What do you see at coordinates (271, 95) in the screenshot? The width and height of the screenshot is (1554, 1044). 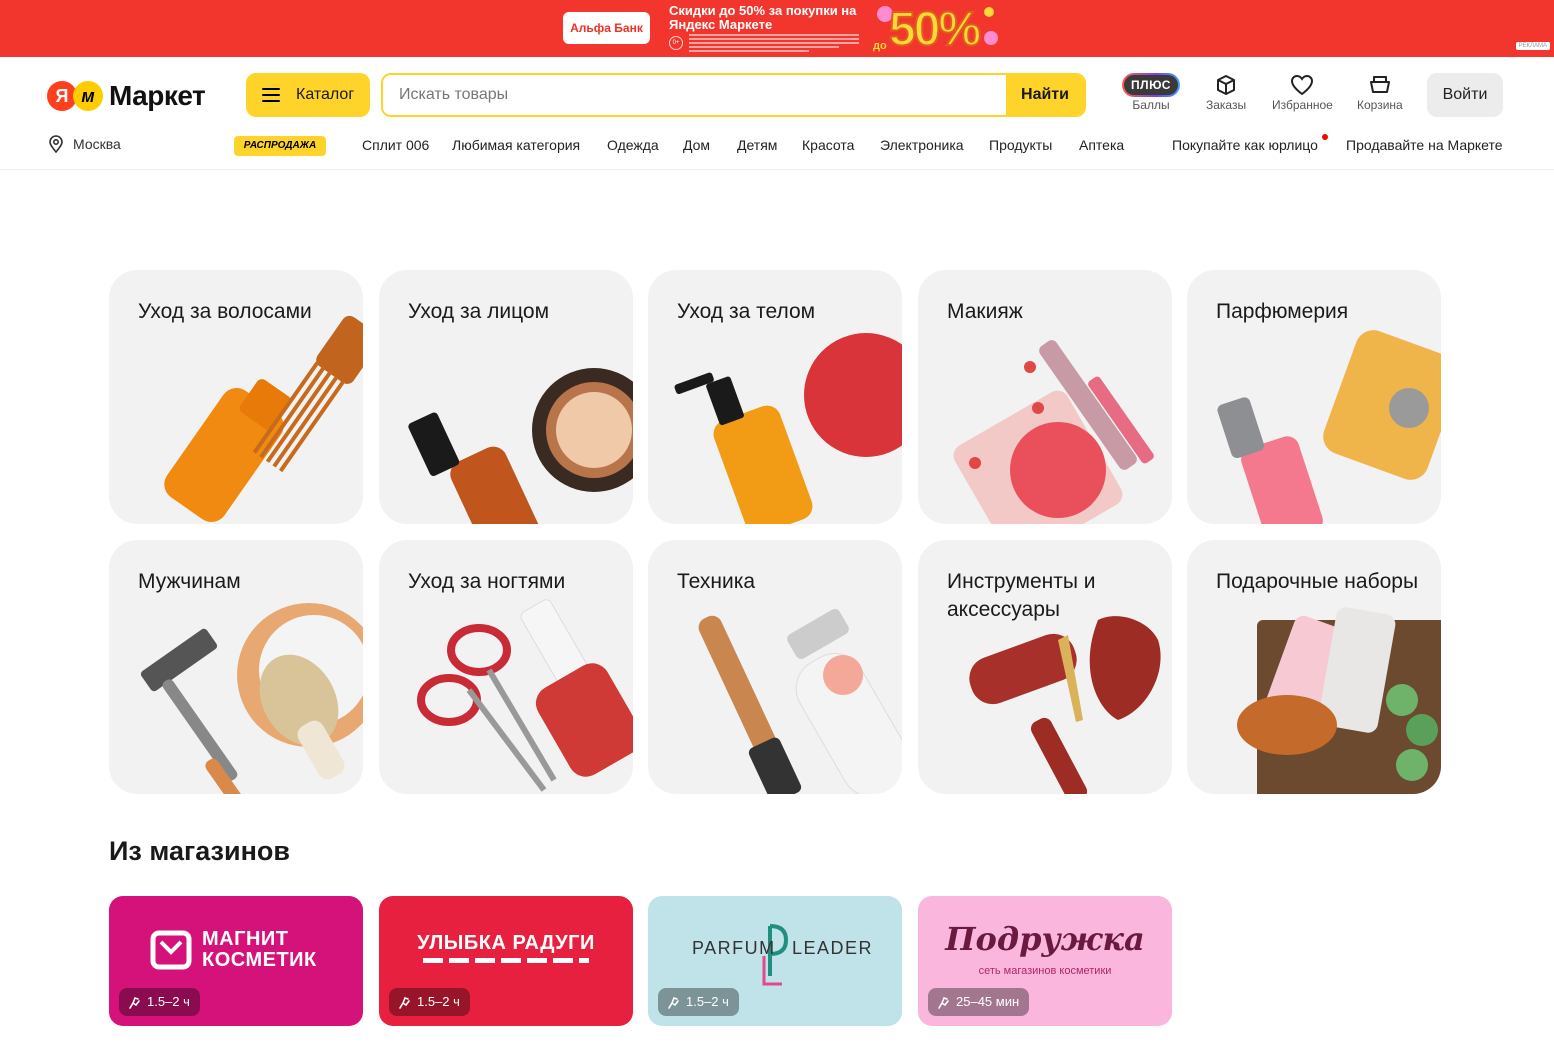 I see `menu-icon` at bounding box center [271, 95].